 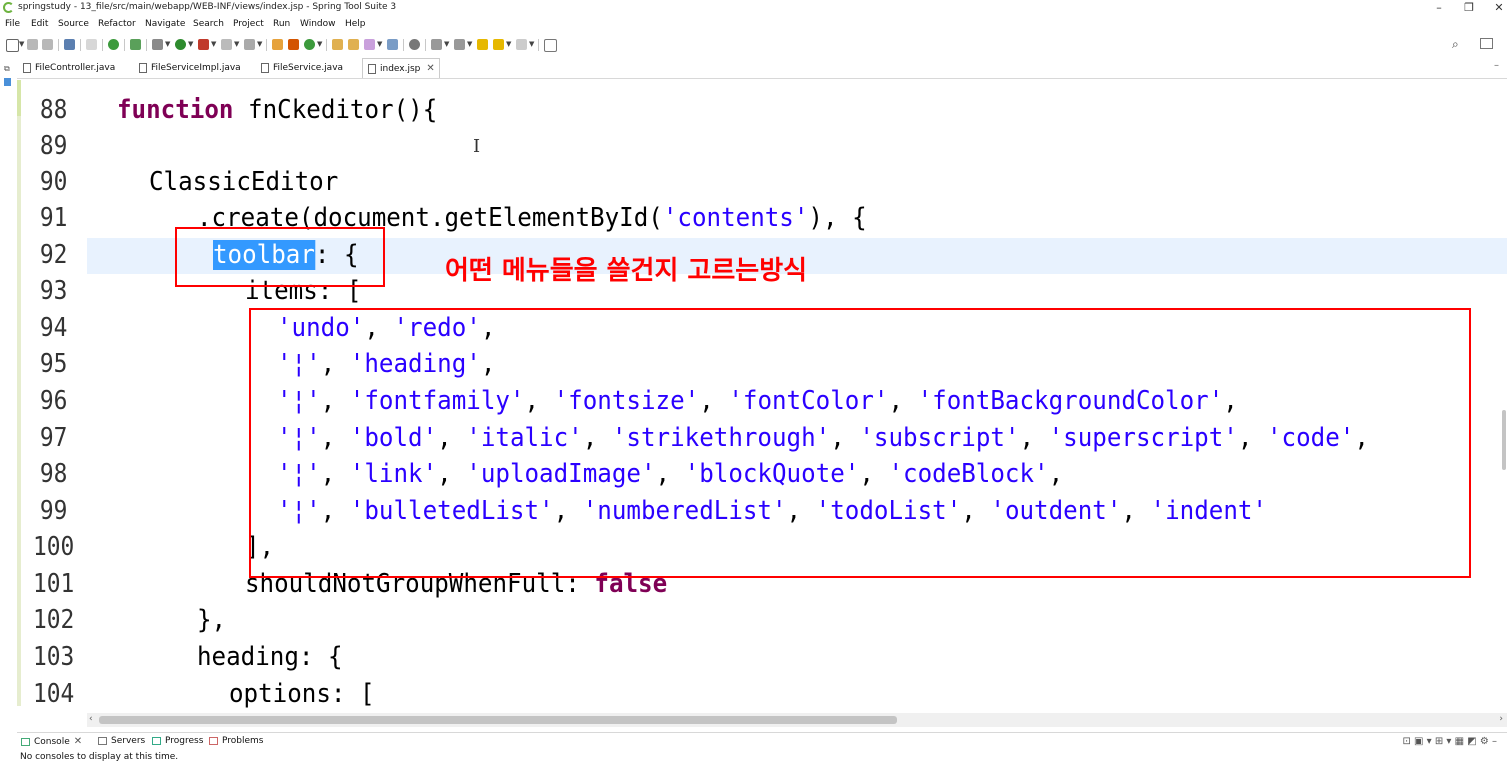 What do you see at coordinates (7, 82) in the screenshot?
I see `project-explorer-icon` at bounding box center [7, 82].